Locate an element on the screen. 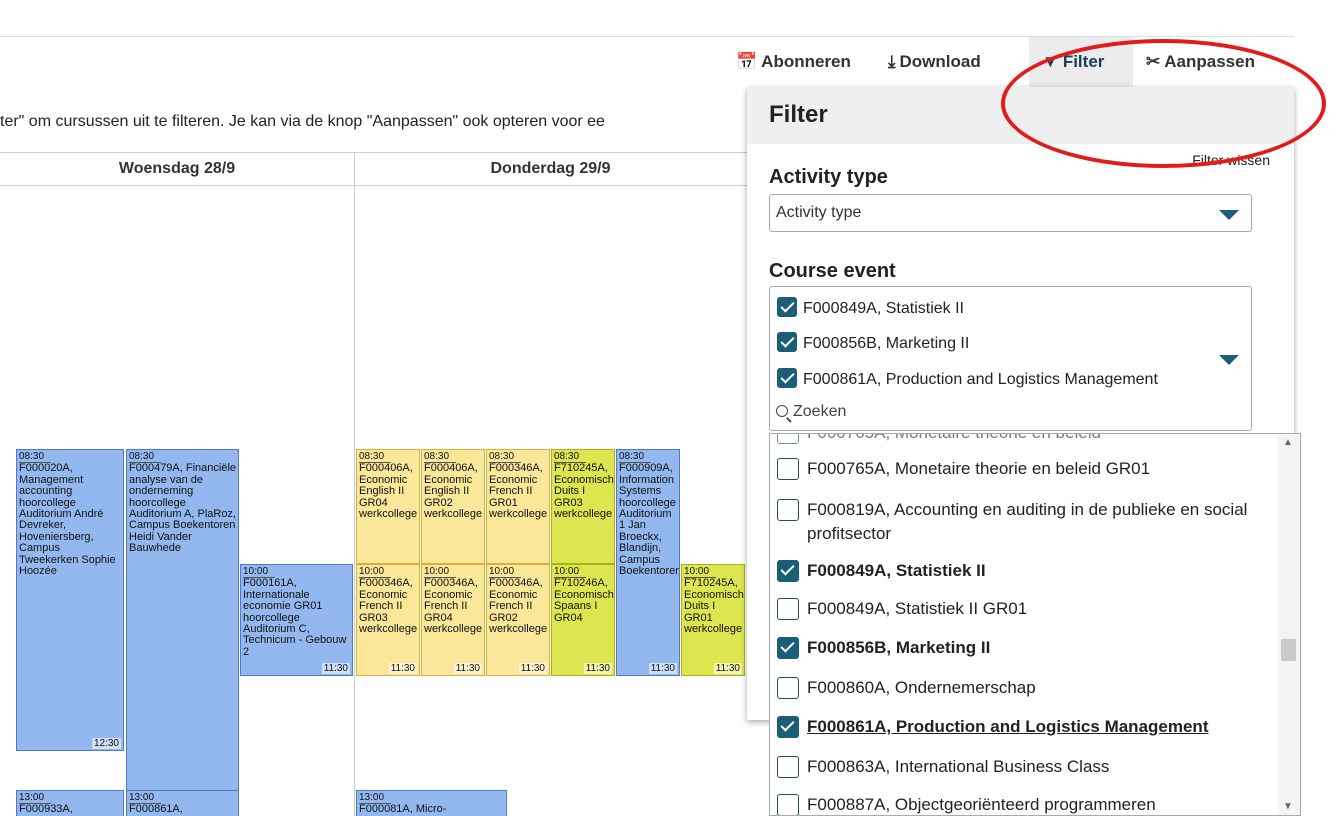  download-button: ⤓ Download is located at coordinates (950, 62).